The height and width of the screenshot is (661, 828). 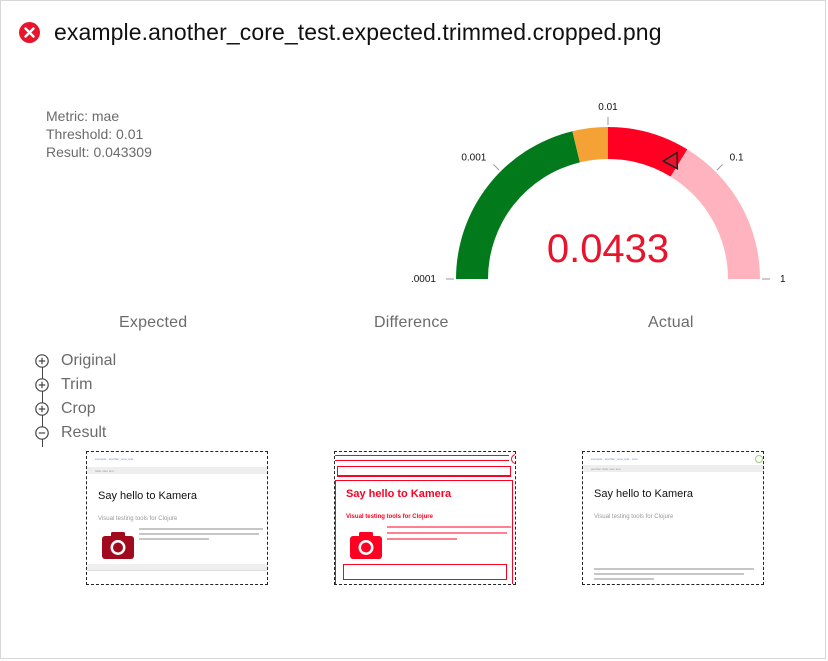 What do you see at coordinates (411, 322) in the screenshot?
I see `column-label-difference: Difference` at bounding box center [411, 322].